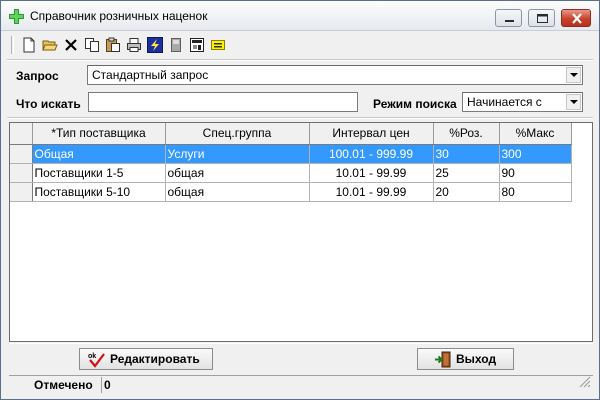 Image resolution: width=600 pixels, height=400 pixels. I want to click on title-bar: Справочник розничных наценок, so click(300, 16).